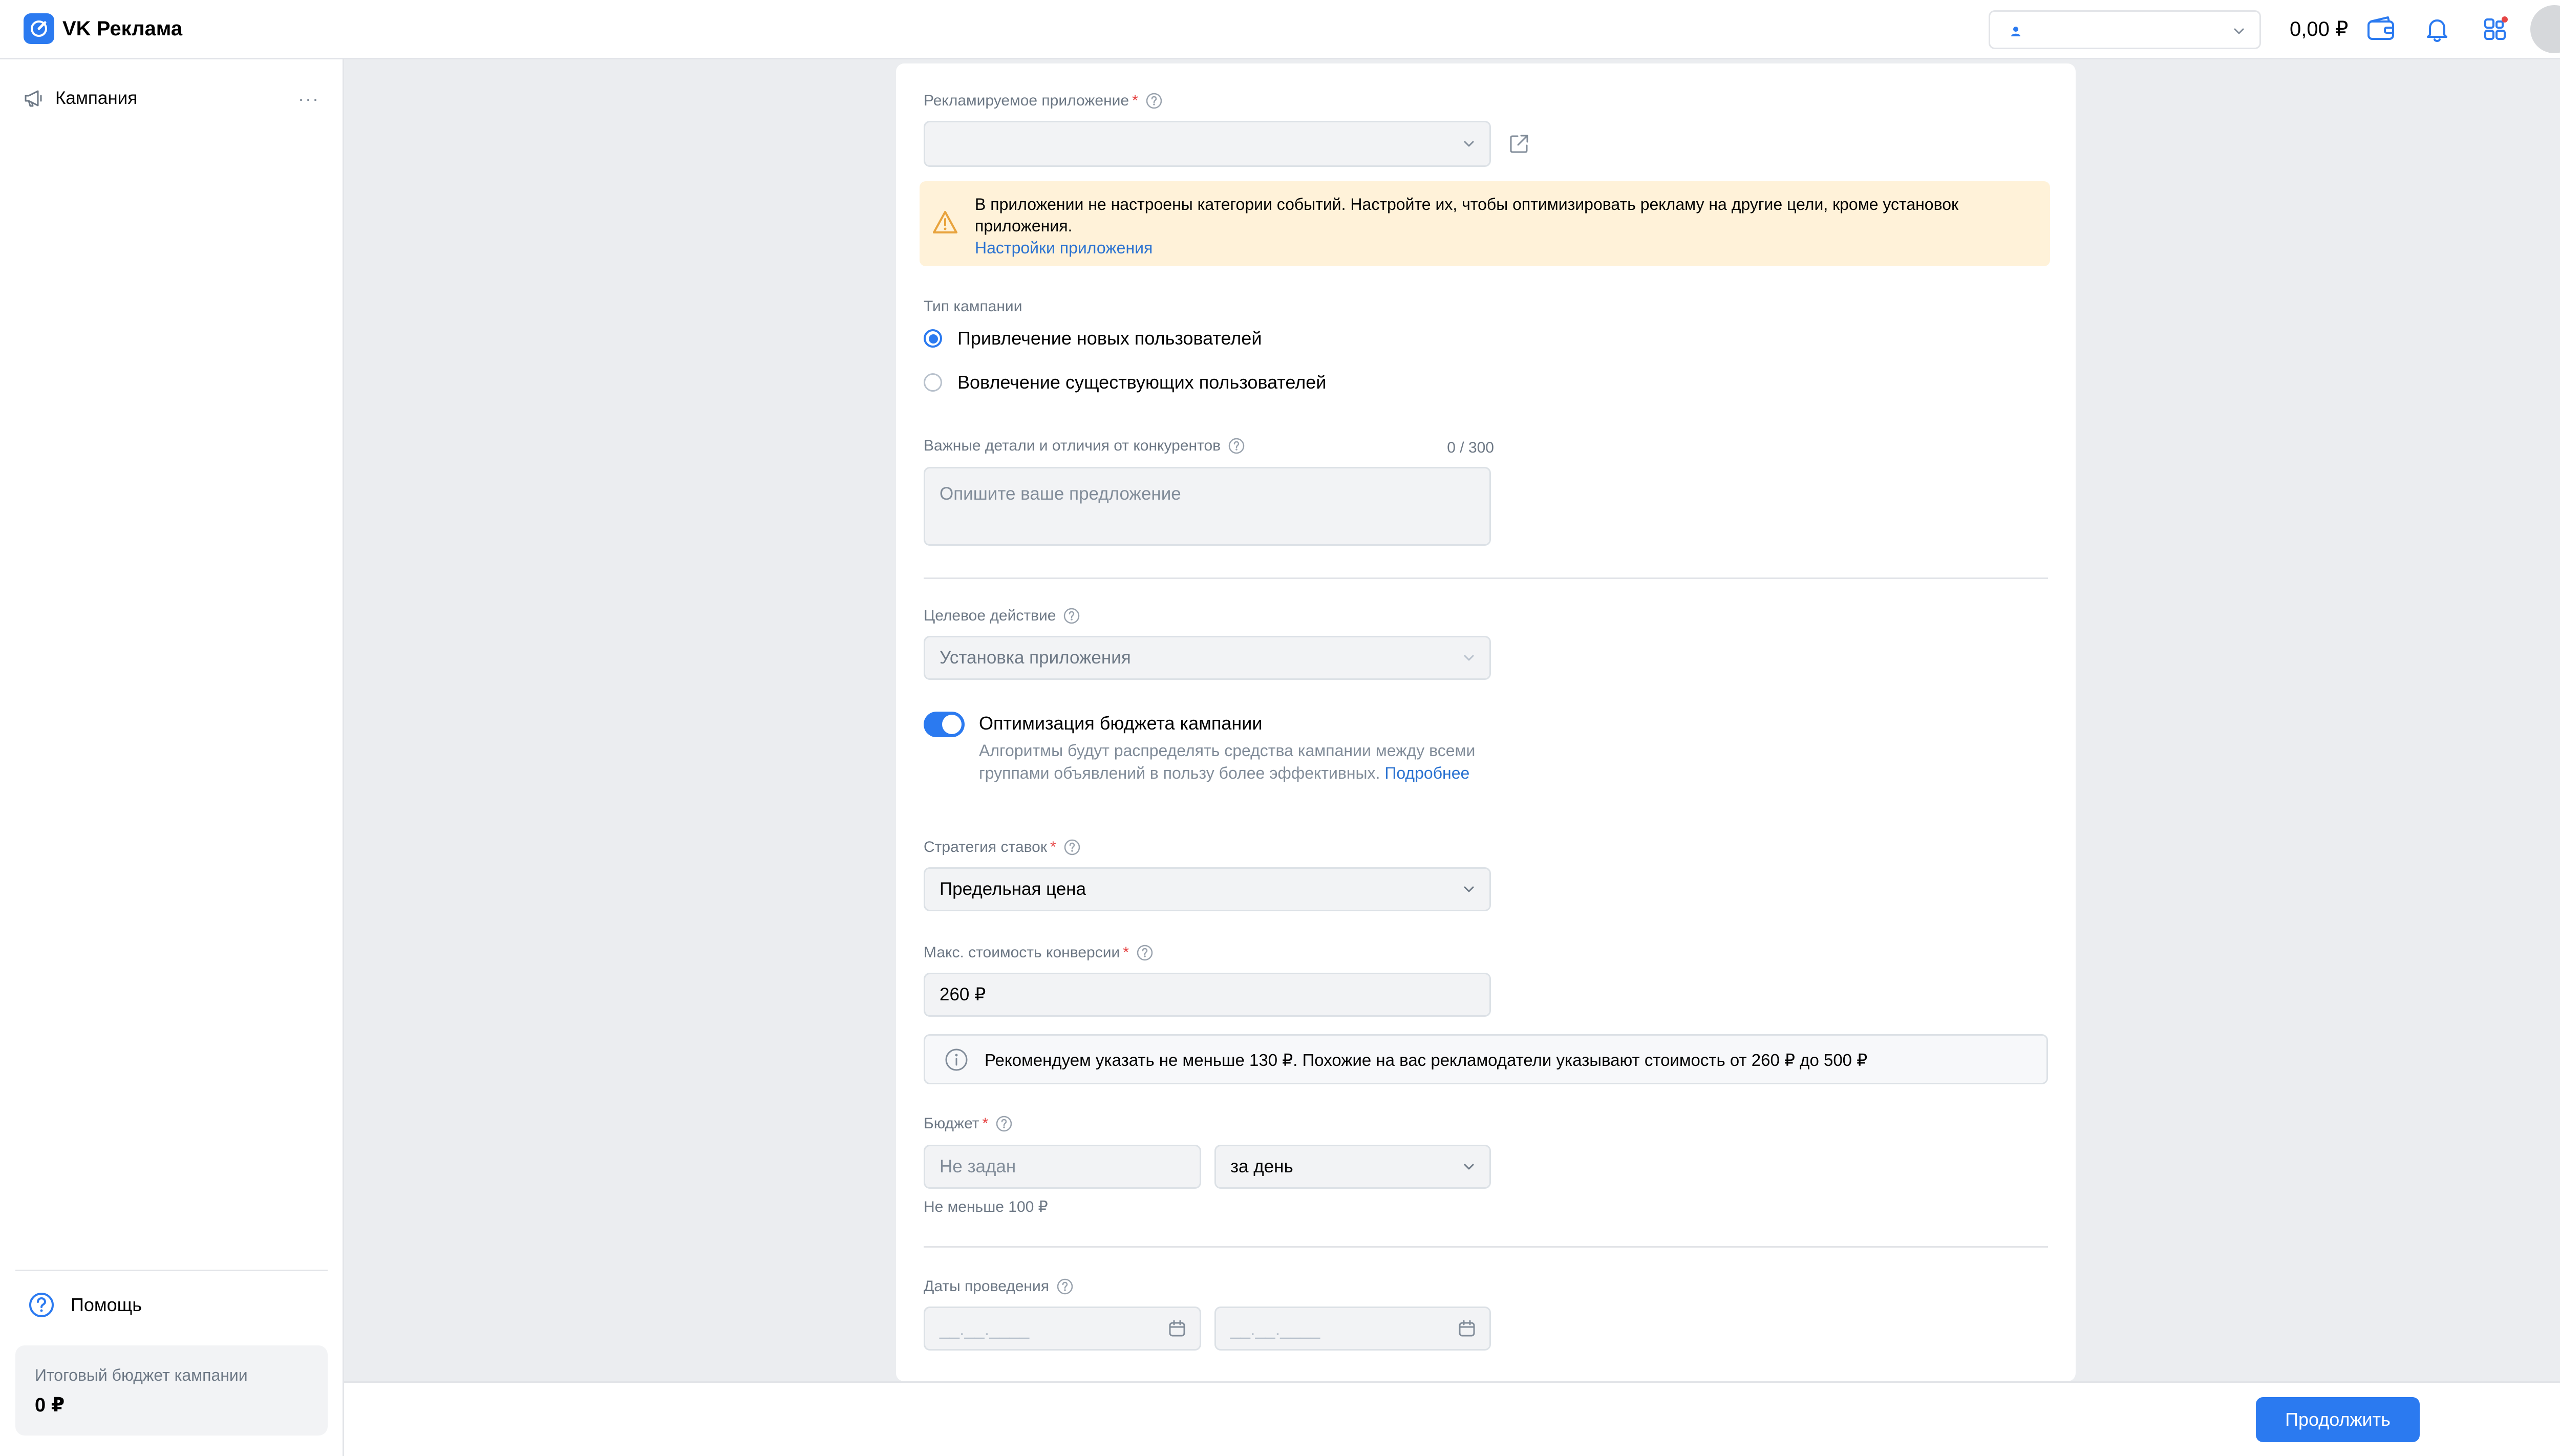 The height and width of the screenshot is (1456, 2560). What do you see at coordinates (1470, 448) in the screenshot?
I see `char-counter: 0 / 300` at bounding box center [1470, 448].